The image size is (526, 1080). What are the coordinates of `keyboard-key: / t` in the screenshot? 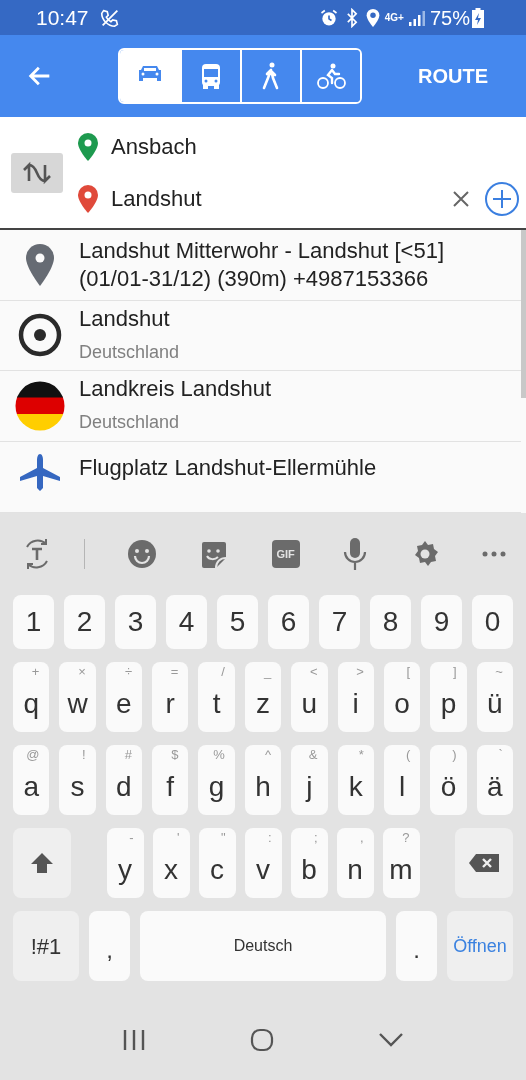 It's located at (216, 697).